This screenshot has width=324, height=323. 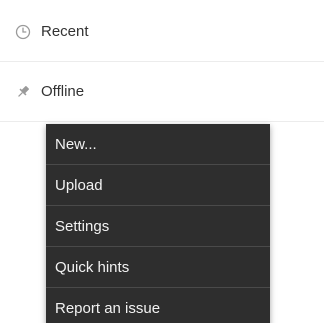 What do you see at coordinates (158, 305) in the screenshot?
I see `menu-item-report-issue: Report an issue` at bounding box center [158, 305].